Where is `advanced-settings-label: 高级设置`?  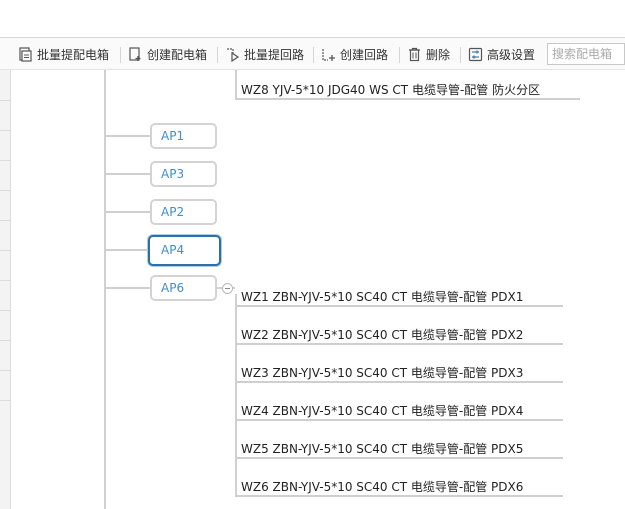 advanced-settings-label: 高级设置 is located at coordinates (511, 55).